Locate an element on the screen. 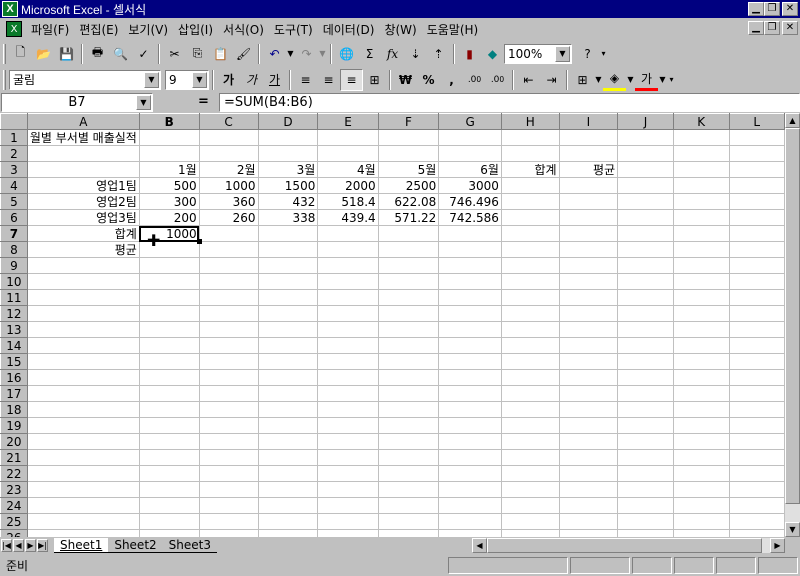 The height and width of the screenshot is (576, 800). cell-a13 is located at coordinates (83, 329).